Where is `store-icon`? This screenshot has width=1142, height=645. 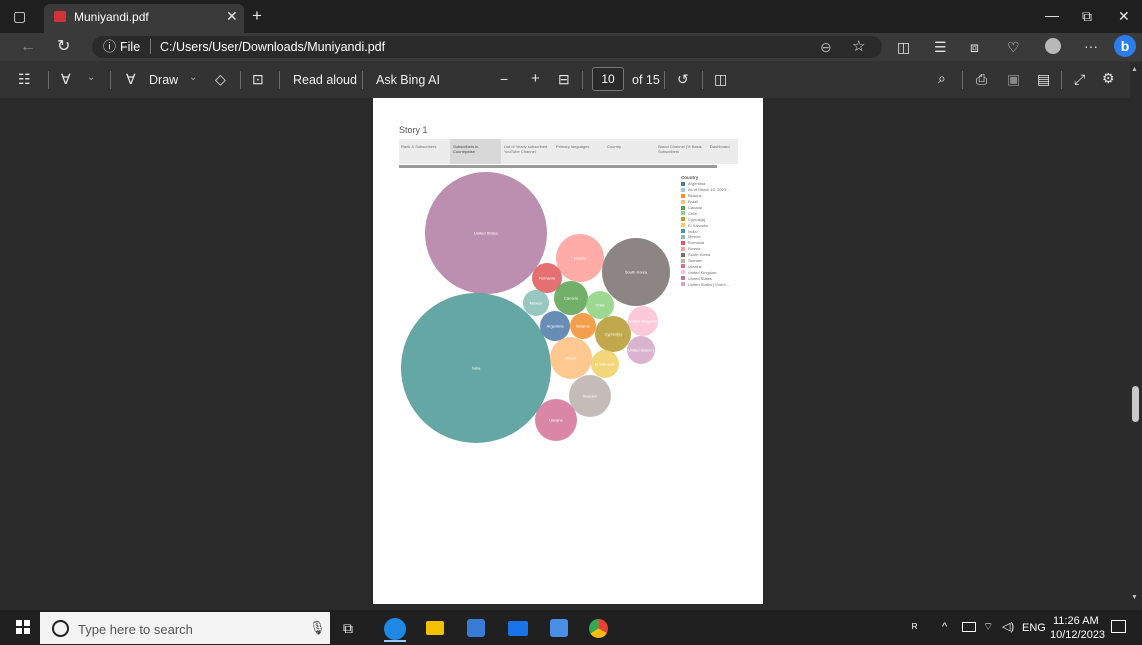
store-icon is located at coordinates (476, 628).